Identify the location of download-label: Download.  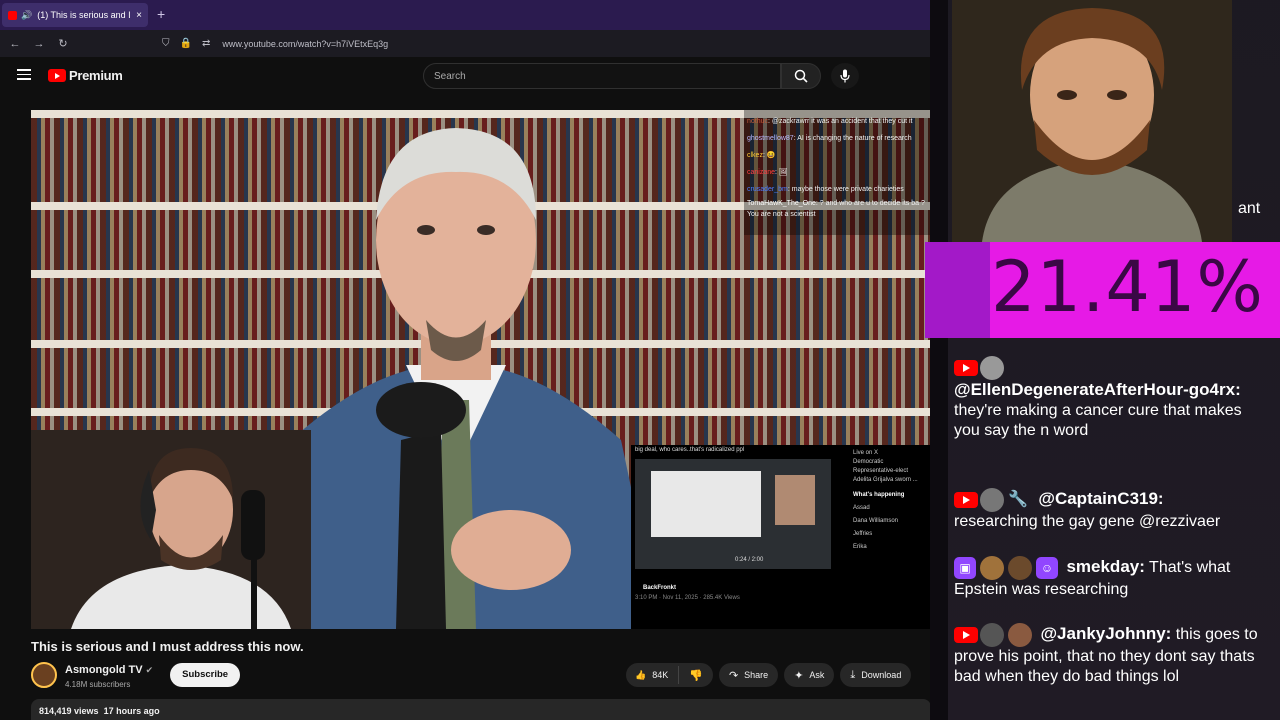
(881, 675).